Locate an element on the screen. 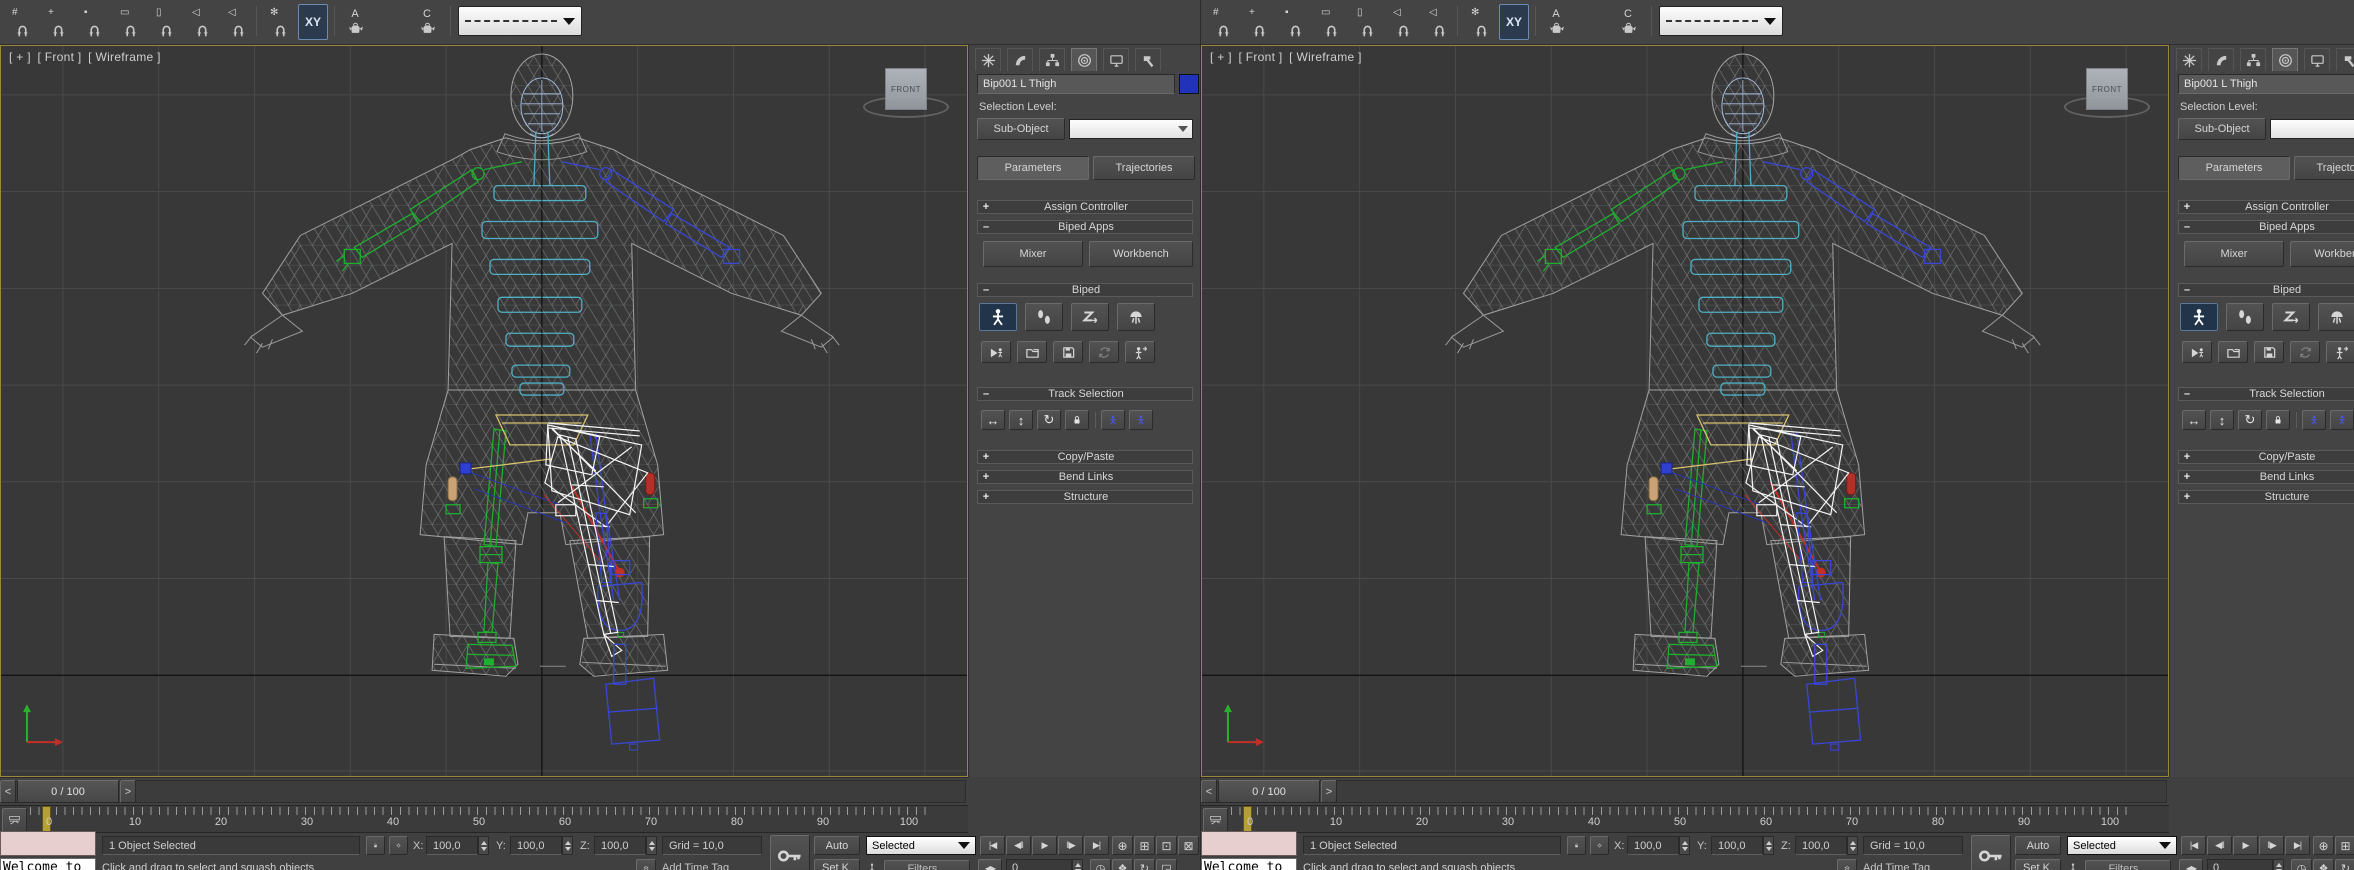  previous-frame-slider-button: < is located at coordinates (8, 791).